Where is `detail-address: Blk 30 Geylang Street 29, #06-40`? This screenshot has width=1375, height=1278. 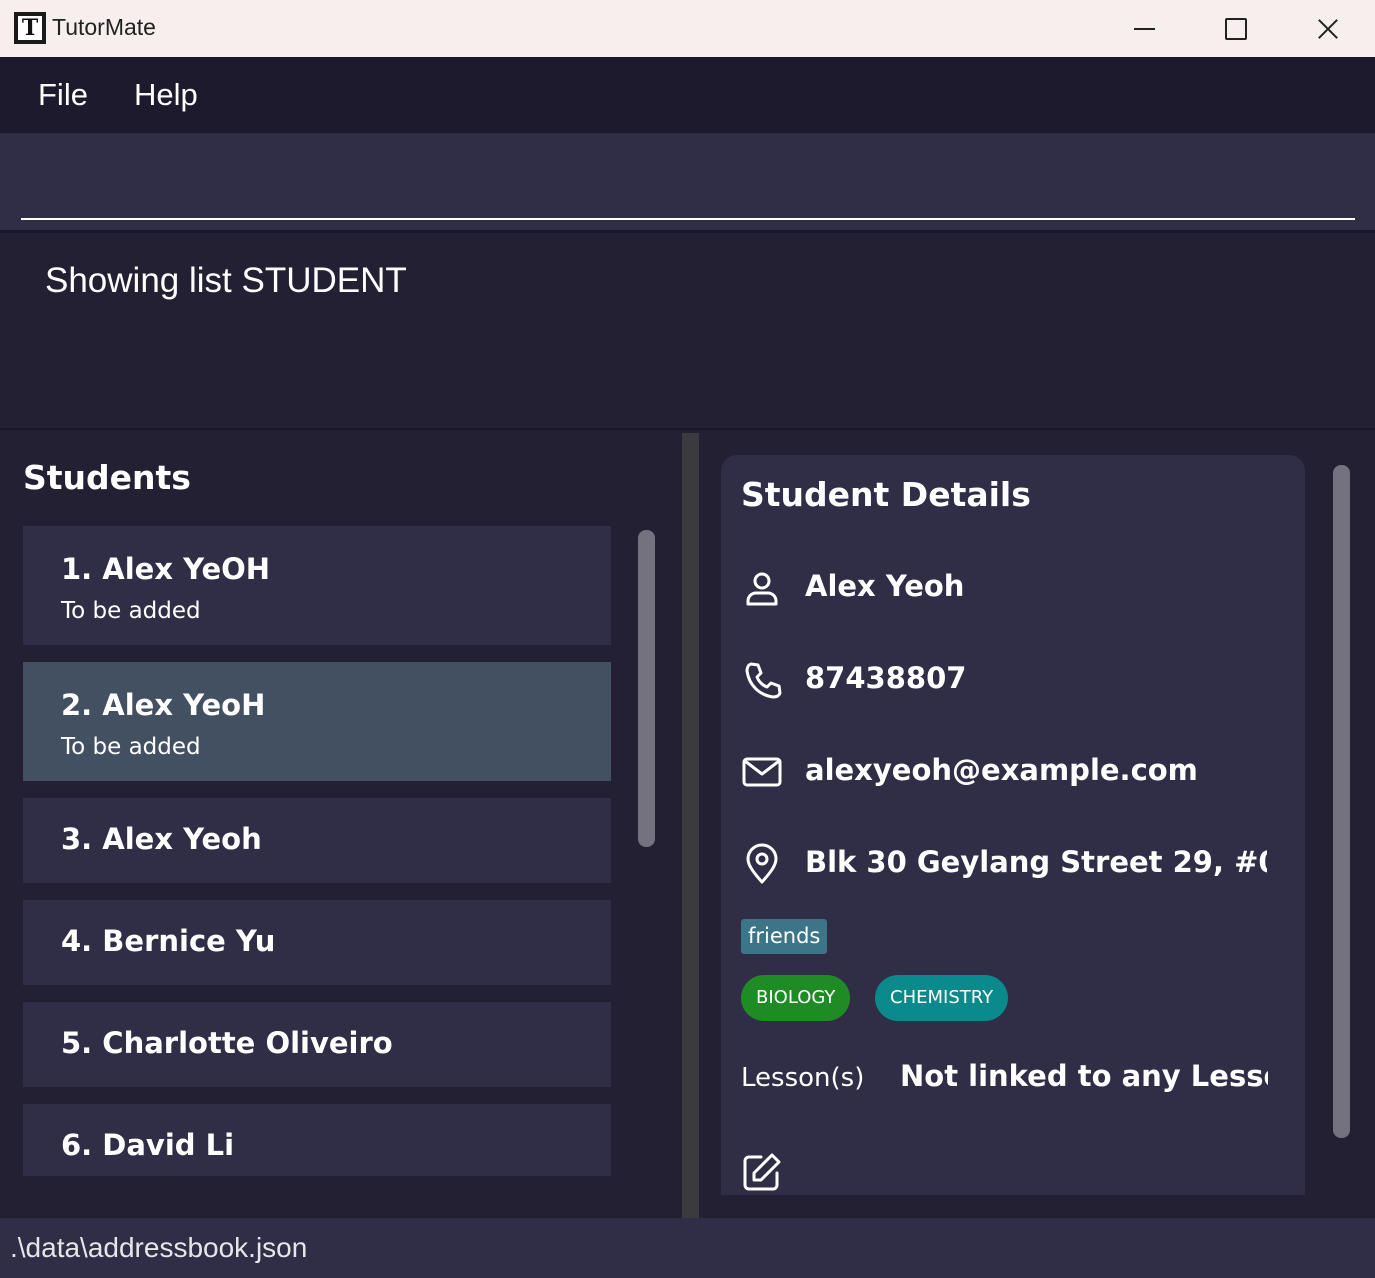 detail-address: Blk 30 Geylang Street 29, #06-40 is located at coordinates (1036, 862).